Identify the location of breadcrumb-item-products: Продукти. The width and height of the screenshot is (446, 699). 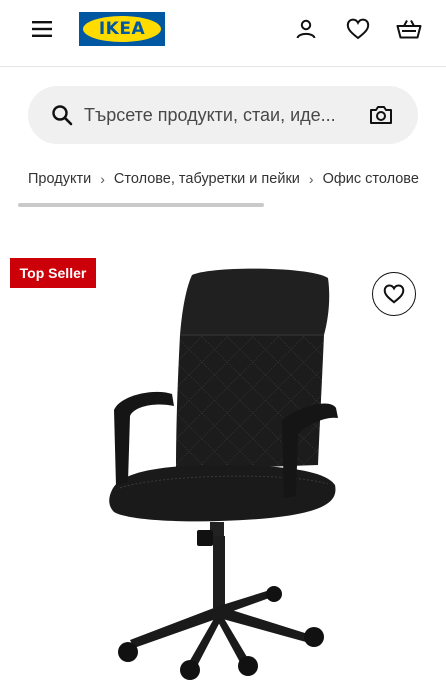
(59, 179).